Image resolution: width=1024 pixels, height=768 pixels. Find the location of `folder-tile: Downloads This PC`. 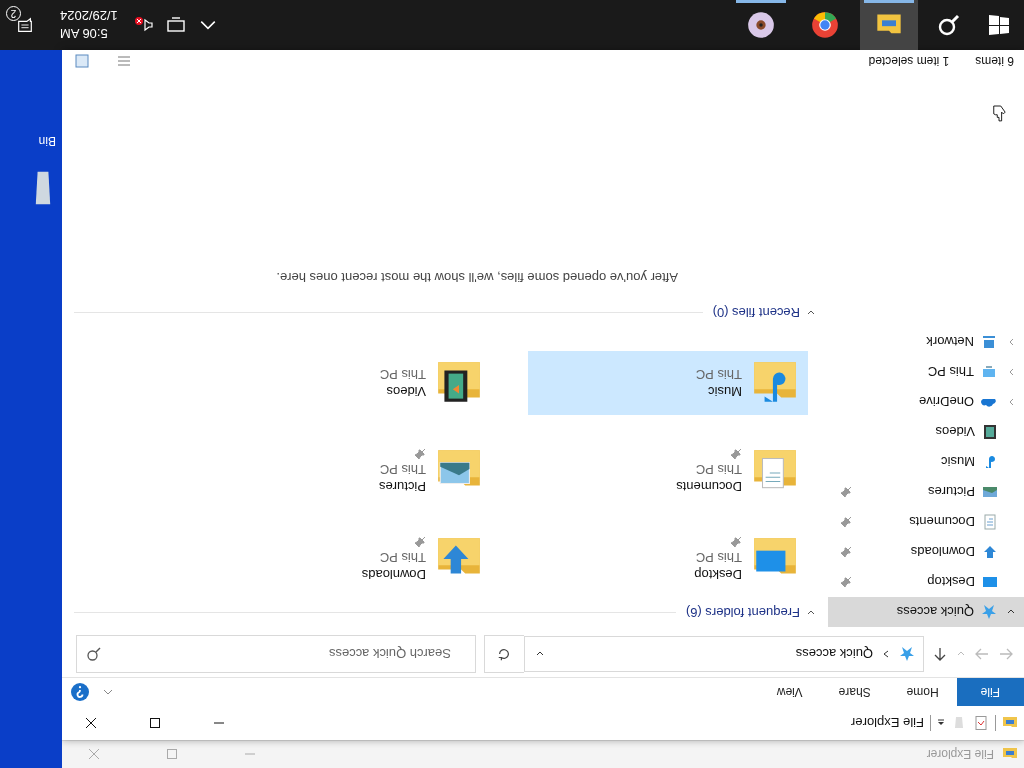

folder-tile: Downloads This PC is located at coordinates (352, 559).